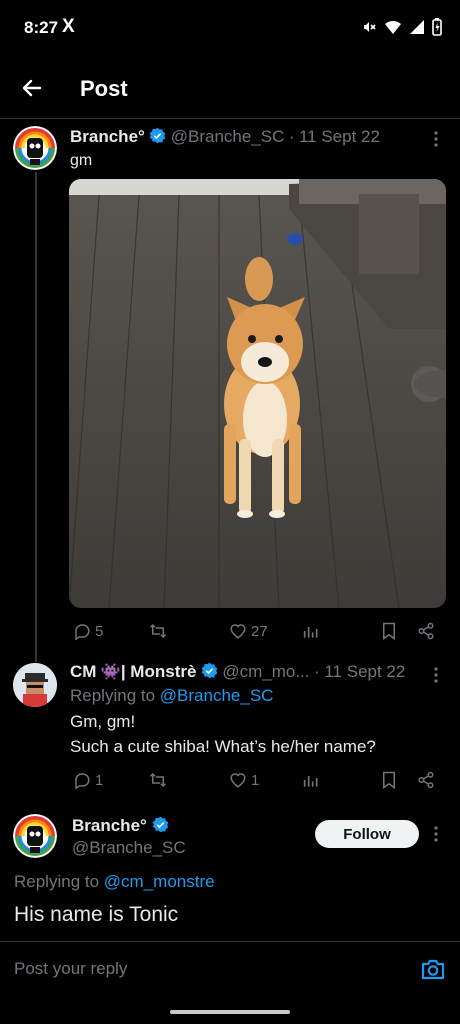  What do you see at coordinates (401, 27) in the screenshot?
I see `status-icons` at bounding box center [401, 27].